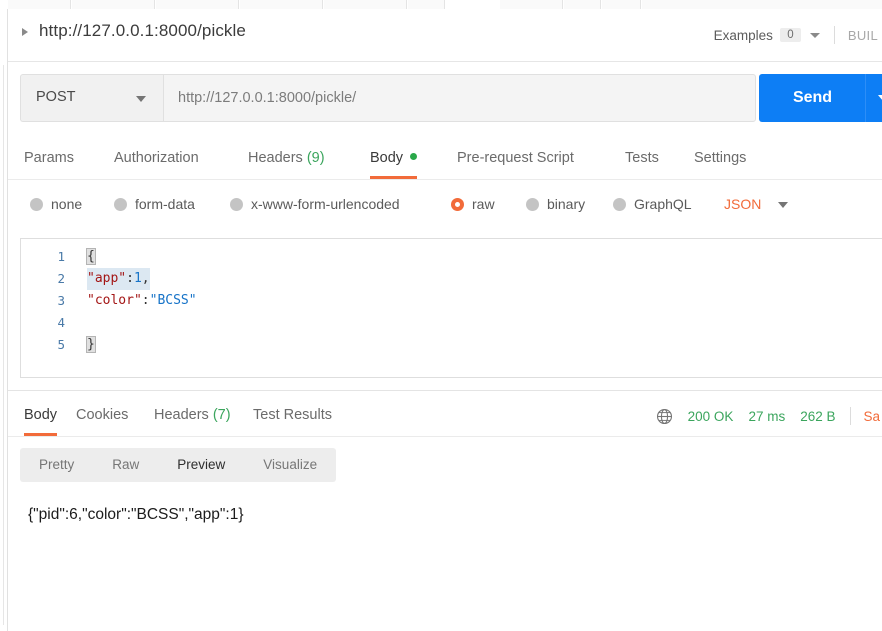 Image resolution: width=882 pixels, height=631 pixels. I want to click on request-tab-label: Authorization, so click(156, 158).